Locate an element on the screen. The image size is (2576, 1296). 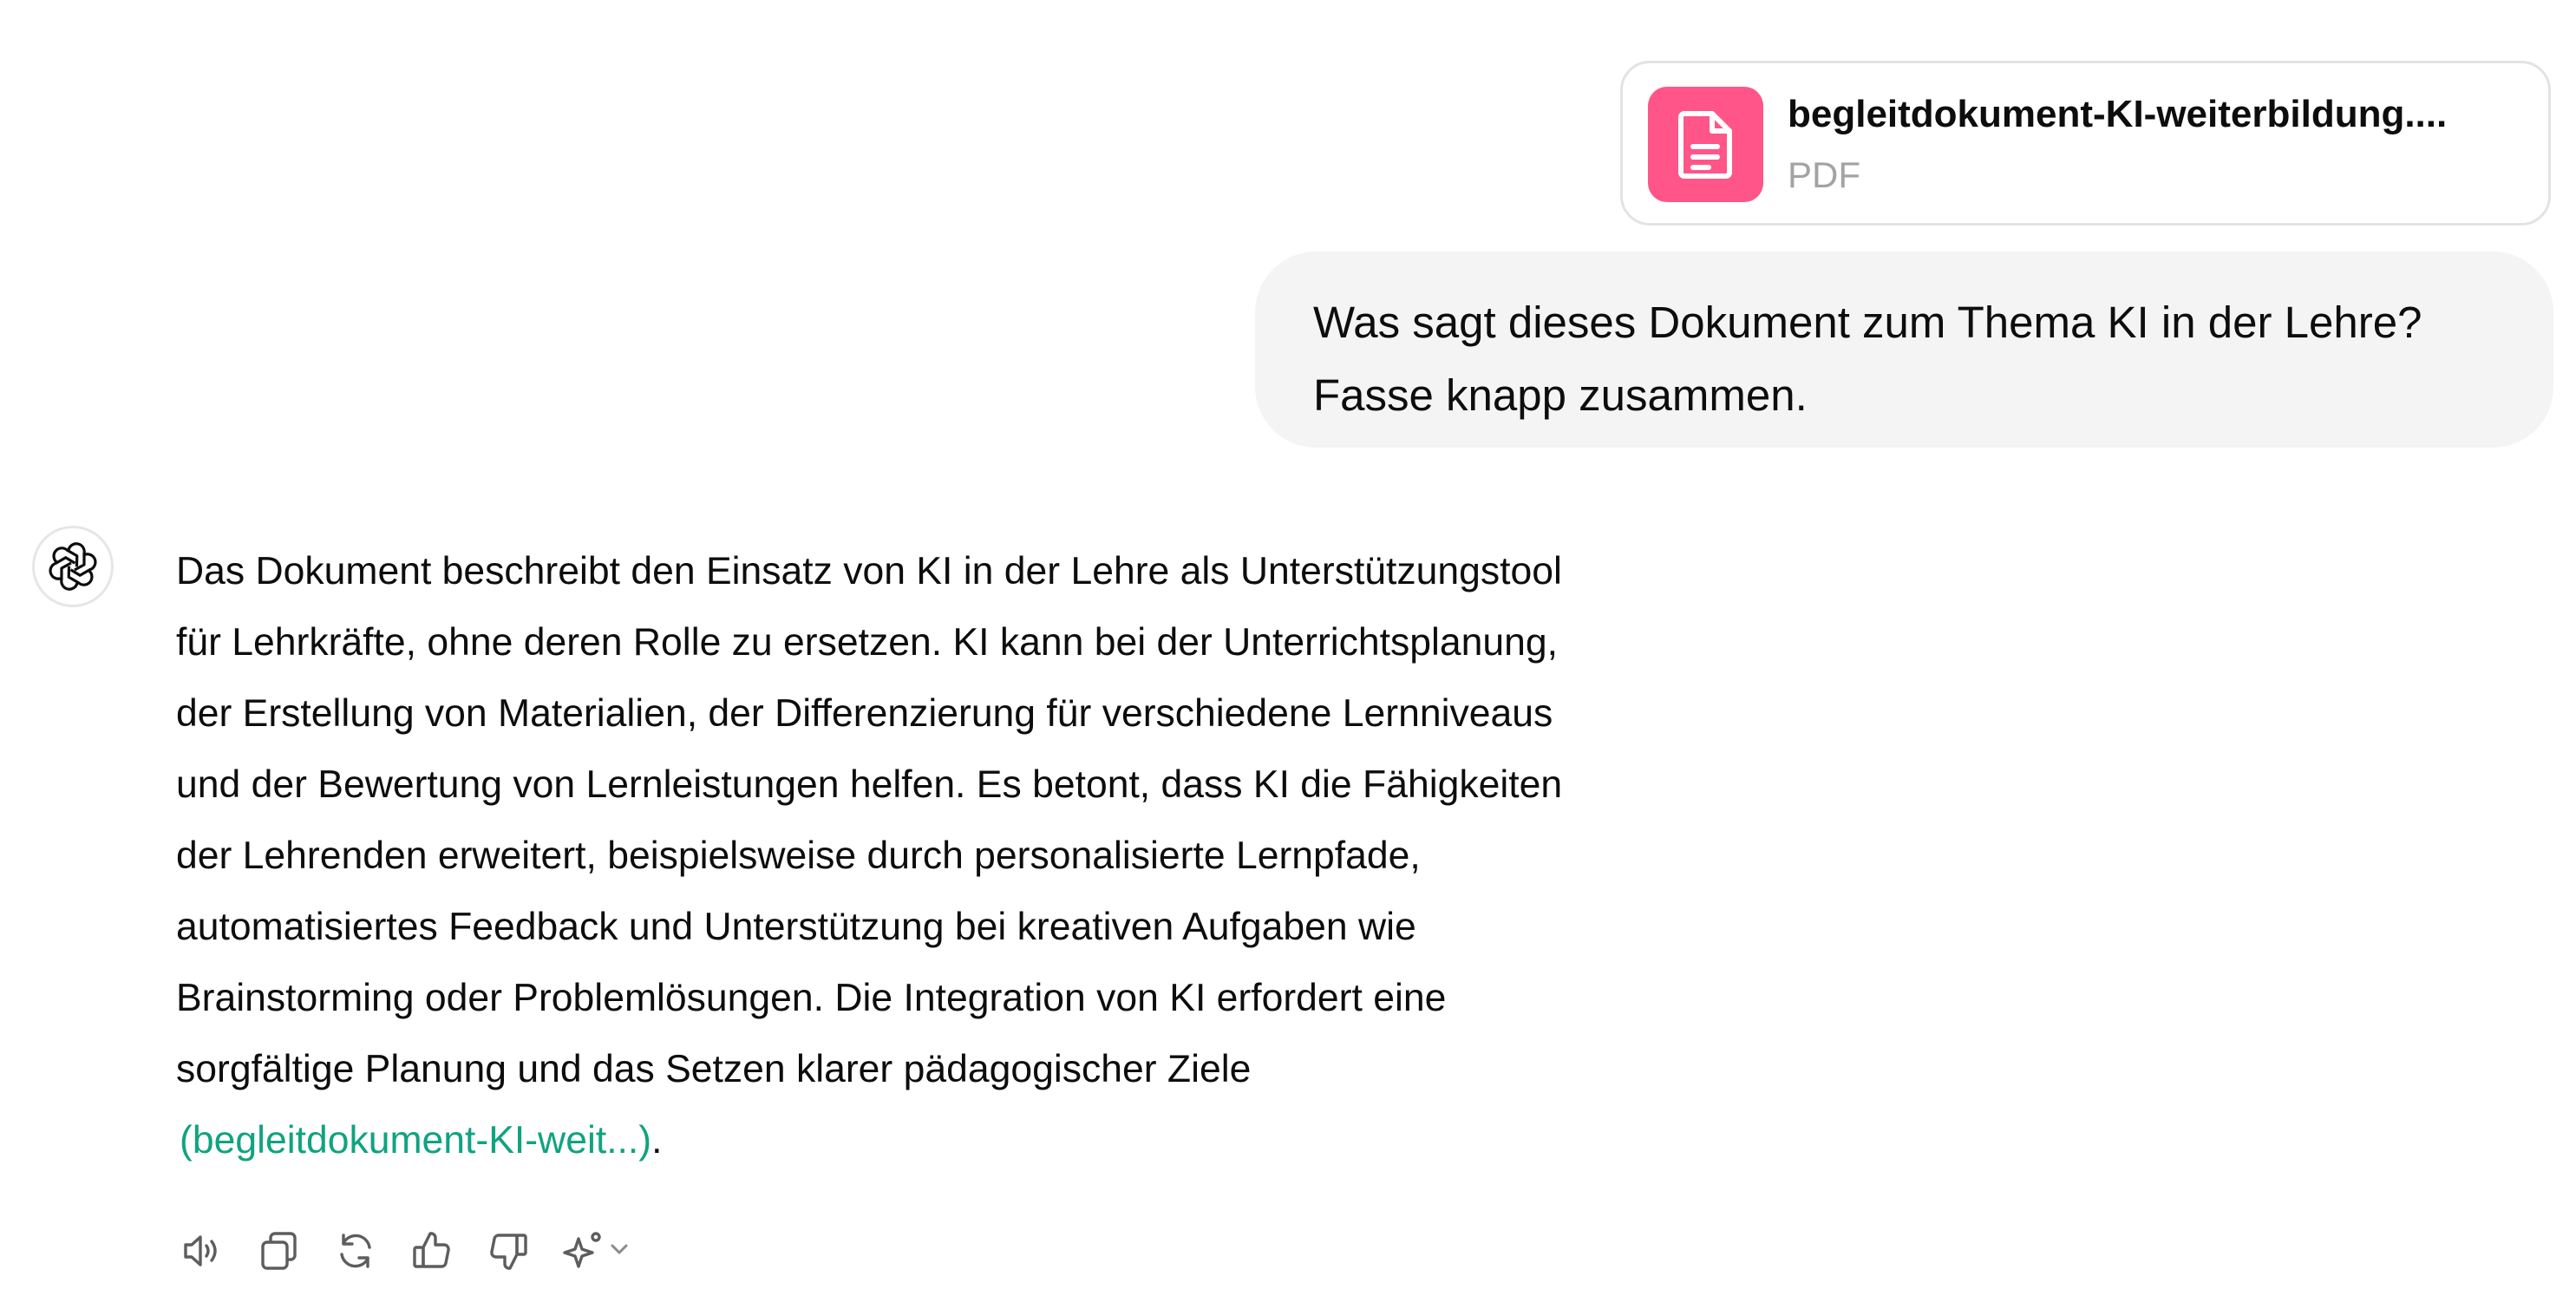
thumbs-down-button is located at coordinates (508, 1251).